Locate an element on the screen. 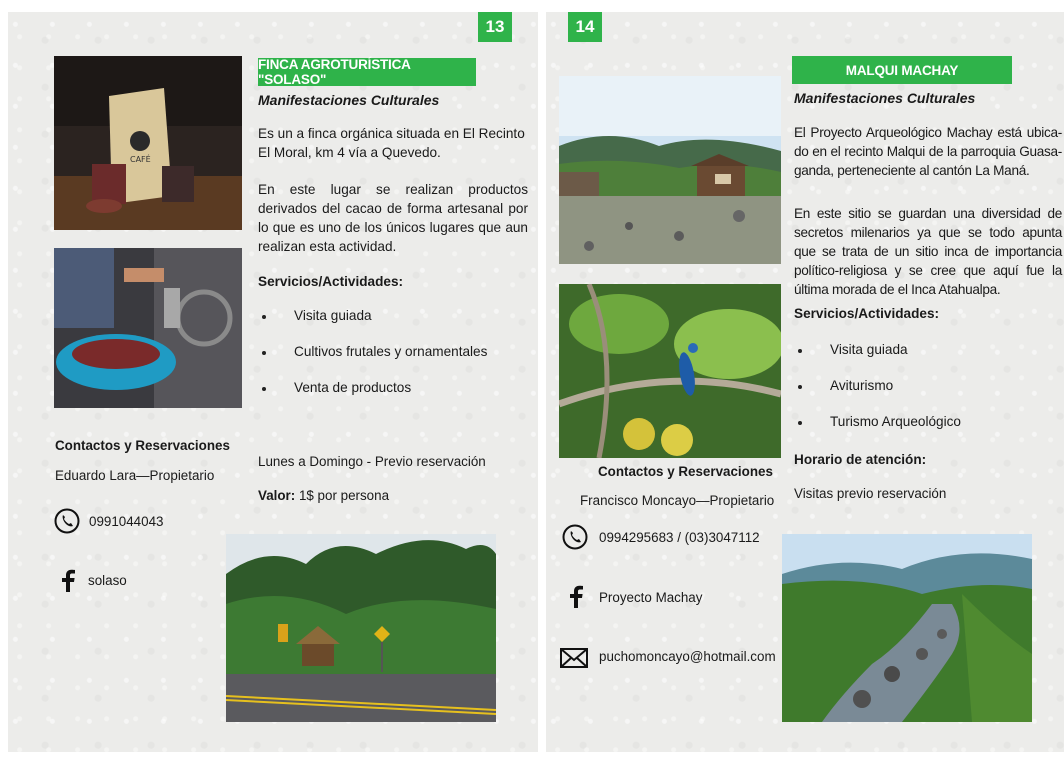 The height and width of the screenshot is (758, 1064). hours-text: Visitas previo reservación is located at coordinates (870, 493).